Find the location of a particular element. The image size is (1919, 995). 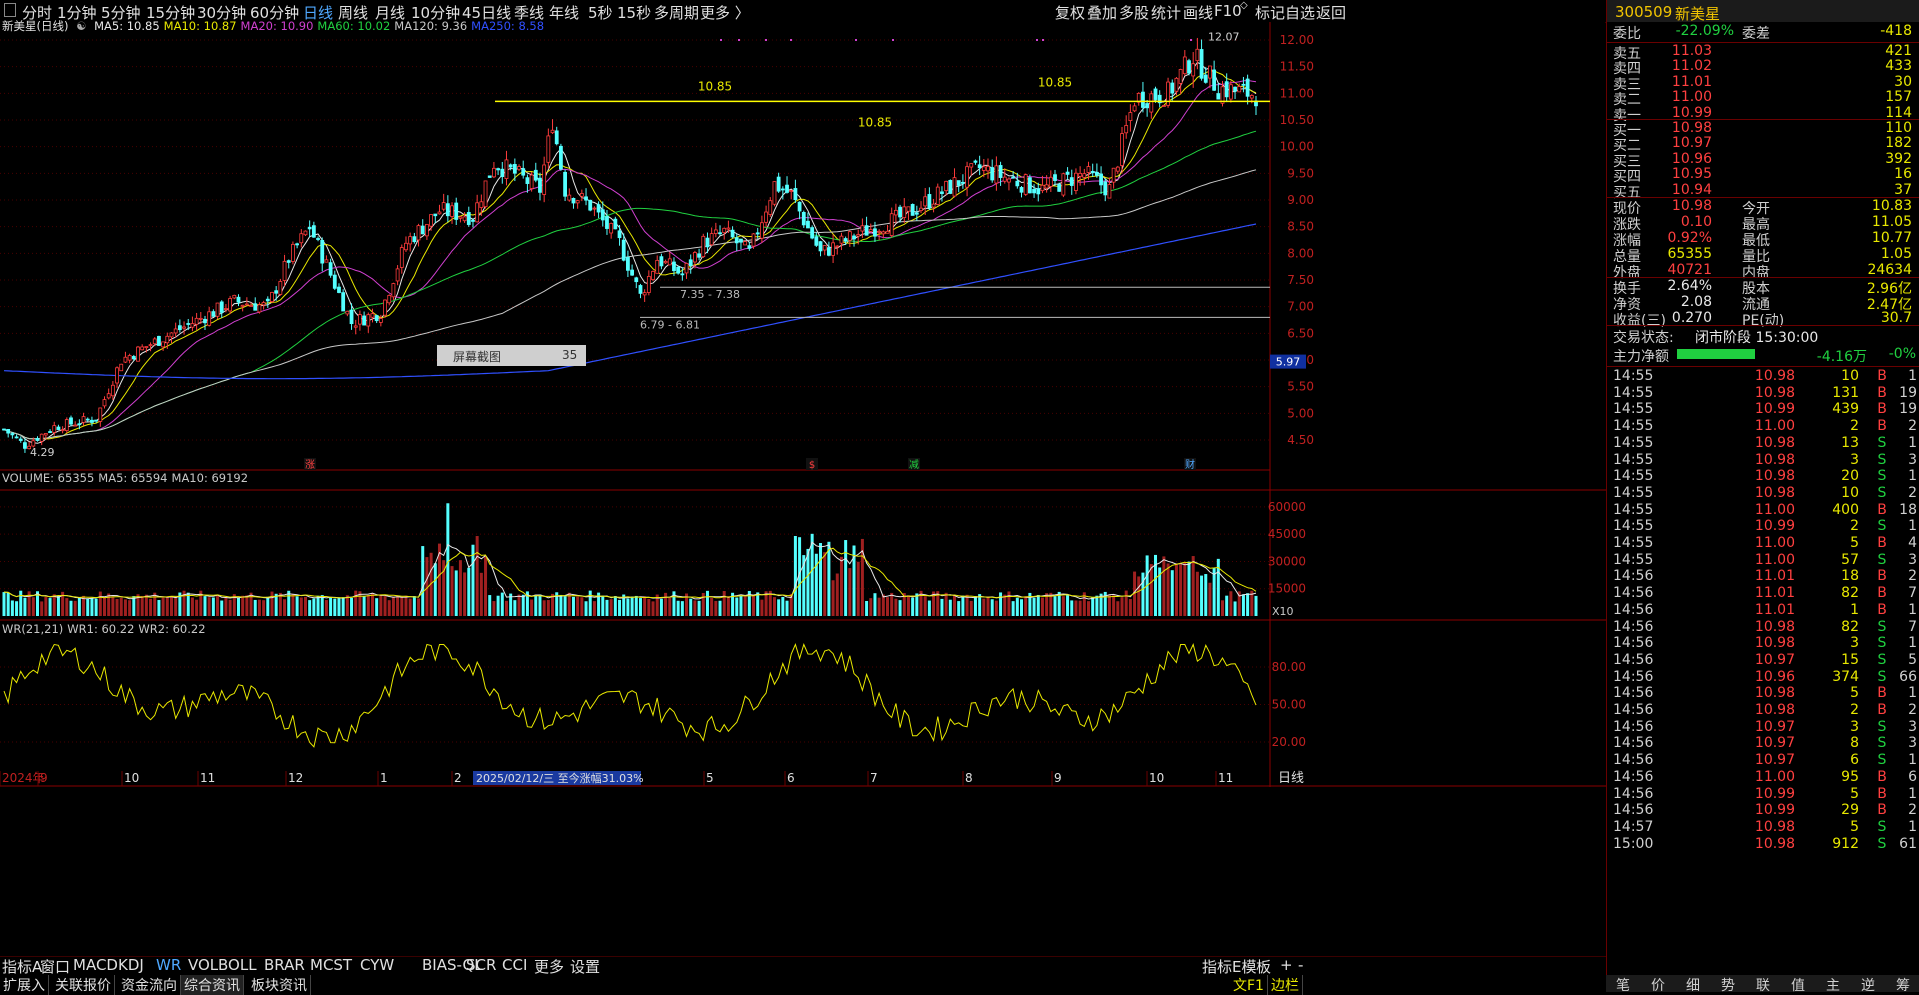

indicator-tab-7: BRAR is located at coordinates (284, 965).